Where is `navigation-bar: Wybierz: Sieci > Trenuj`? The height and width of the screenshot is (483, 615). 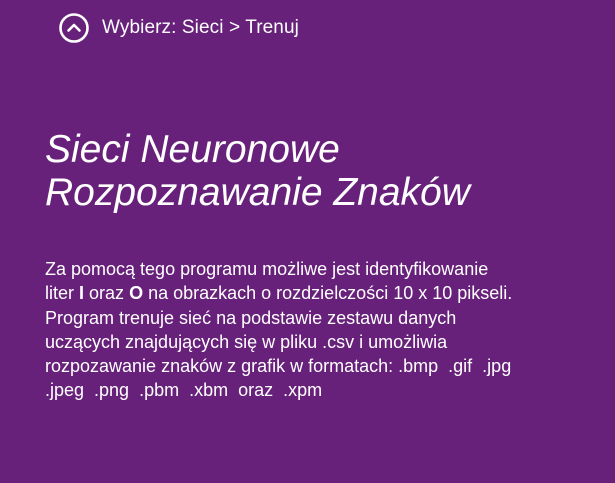 navigation-bar: Wybierz: Sieci > Trenuj is located at coordinates (178, 28).